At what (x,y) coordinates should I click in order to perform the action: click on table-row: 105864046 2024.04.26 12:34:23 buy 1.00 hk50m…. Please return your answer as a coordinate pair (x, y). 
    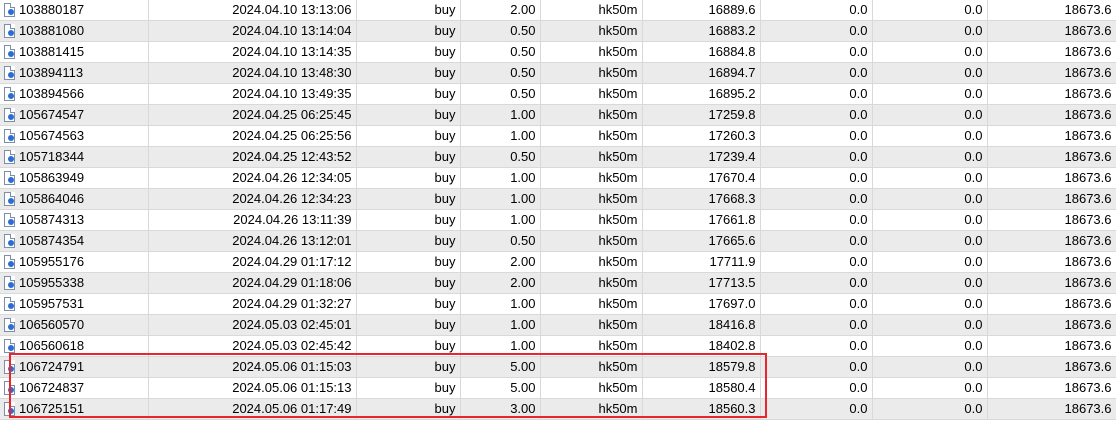
    Looking at the image, I should click on (558, 199).